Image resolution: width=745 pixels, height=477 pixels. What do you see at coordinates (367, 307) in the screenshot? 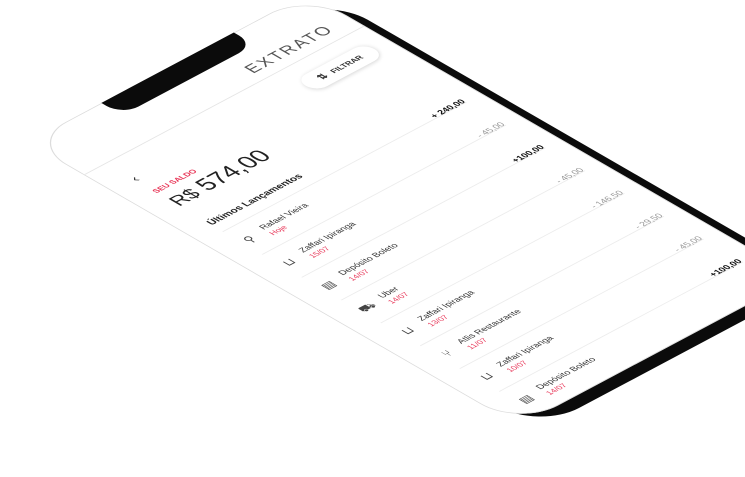
I see `car-icon: ⛟` at bounding box center [367, 307].